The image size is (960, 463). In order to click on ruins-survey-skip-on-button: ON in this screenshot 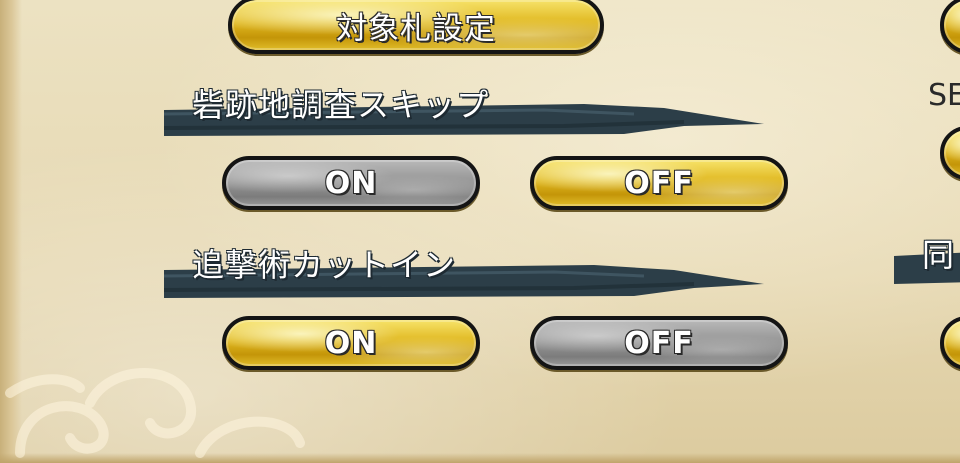, I will do `click(351, 183)`.